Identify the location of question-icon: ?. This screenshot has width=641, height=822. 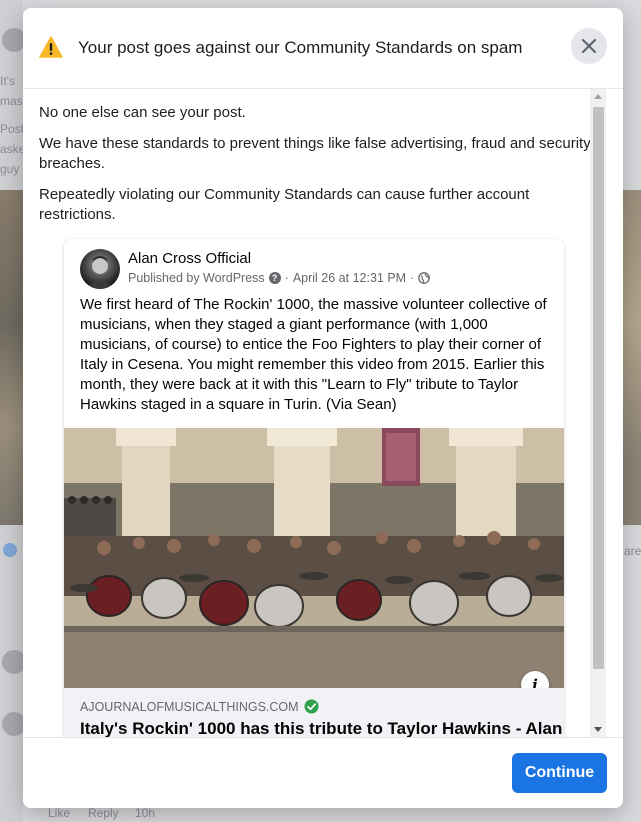
(274, 278).